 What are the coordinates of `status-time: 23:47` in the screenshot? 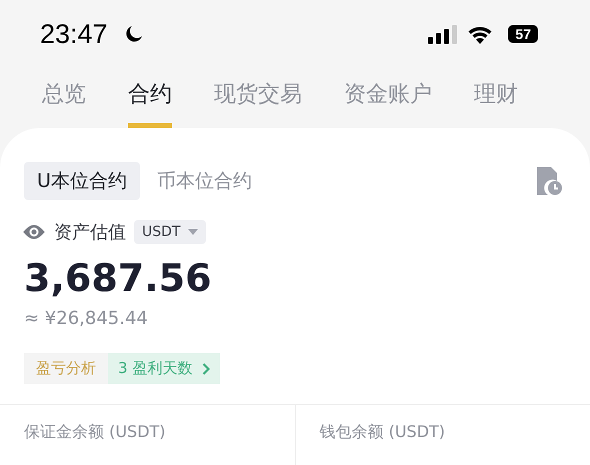 It's located at (74, 34).